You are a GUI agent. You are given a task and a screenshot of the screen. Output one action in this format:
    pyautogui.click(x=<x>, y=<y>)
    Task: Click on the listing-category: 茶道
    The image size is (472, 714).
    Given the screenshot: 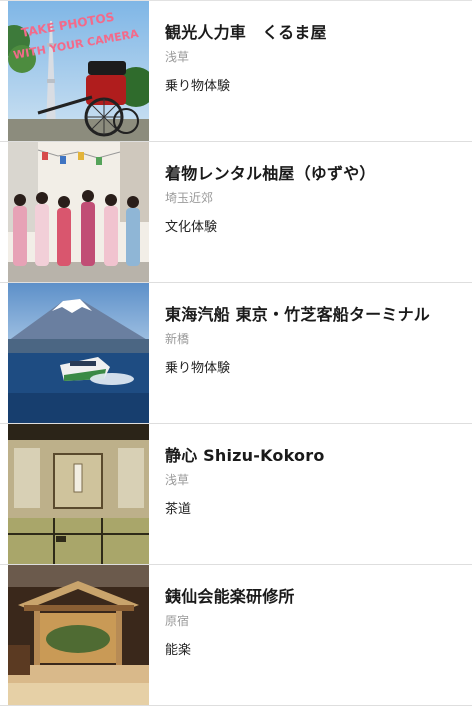 What is the action you would take?
    pyautogui.click(x=178, y=509)
    